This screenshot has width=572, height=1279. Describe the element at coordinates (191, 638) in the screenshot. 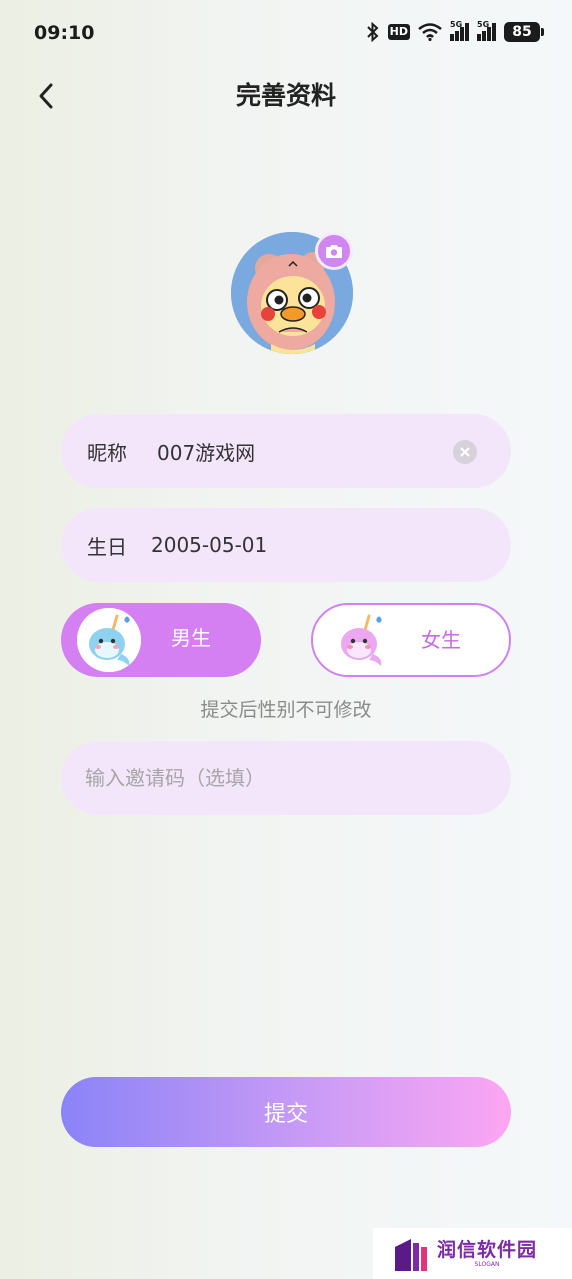

I see `gender-male-label: 男生` at that location.